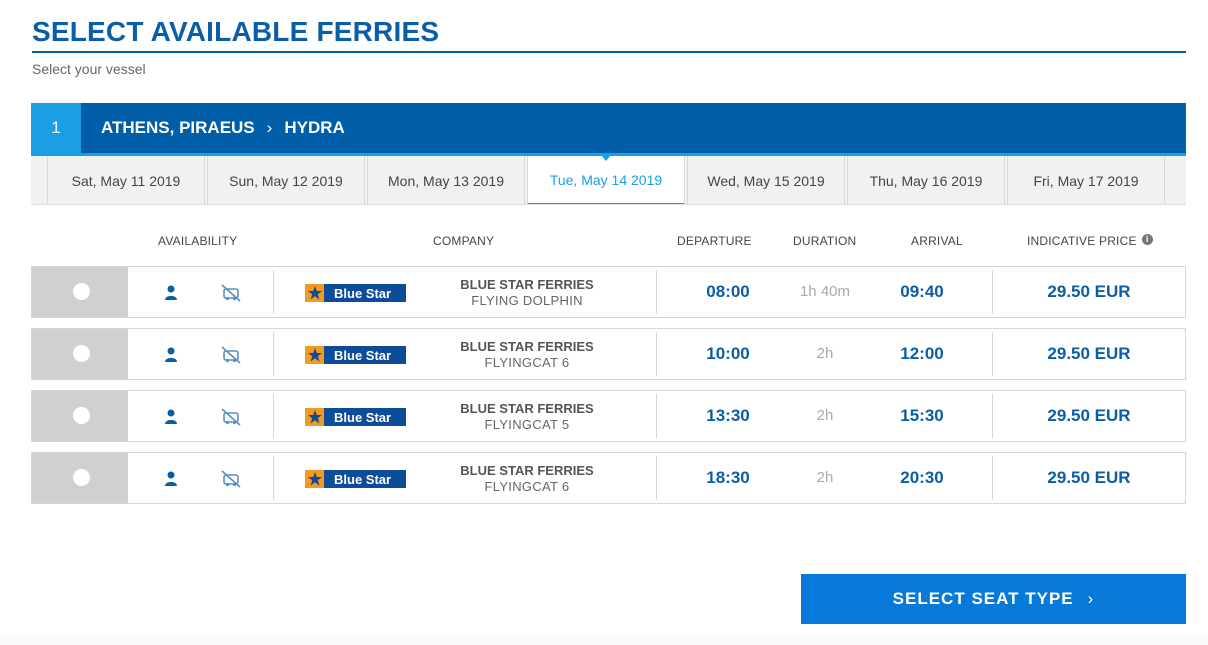  Describe the element at coordinates (728, 291) in the screenshot. I see `departure-time: 08:00` at that location.